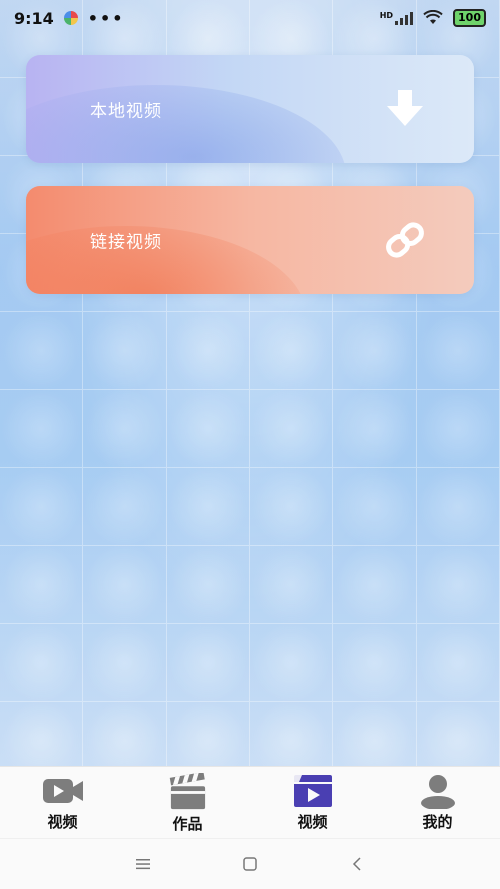 Image resolution: width=500 pixels, height=889 pixels. I want to click on signal-icon: HD, so click(396, 18).